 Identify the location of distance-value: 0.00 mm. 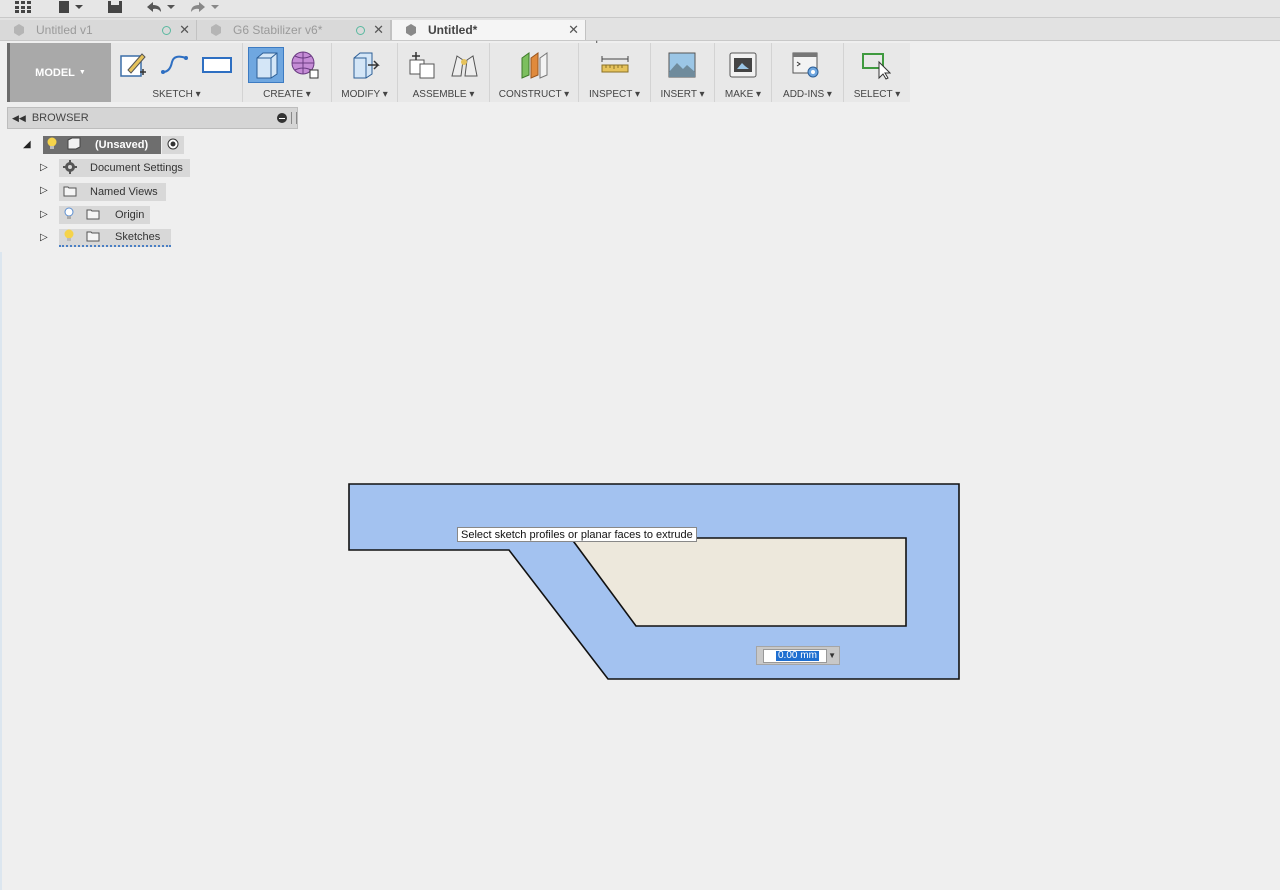
(797, 655).